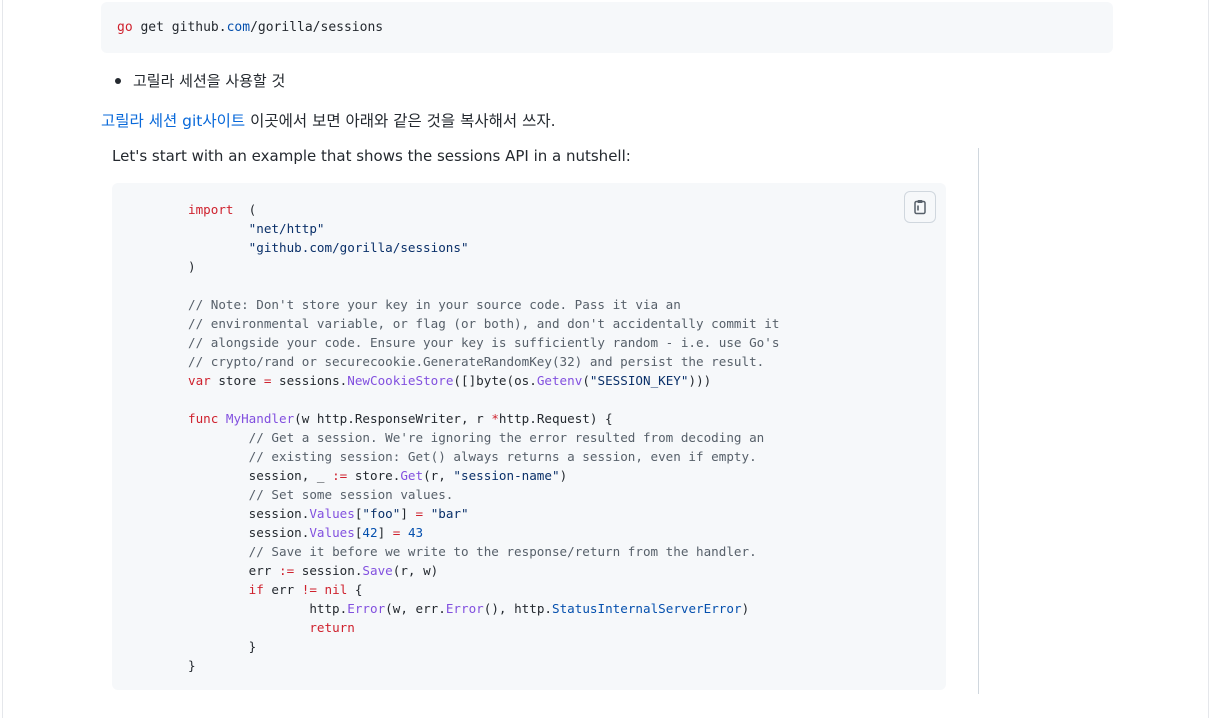 The image size is (1212, 718). What do you see at coordinates (639, 380) in the screenshot?
I see `code-token: "SESSION_KEY"` at bounding box center [639, 380].